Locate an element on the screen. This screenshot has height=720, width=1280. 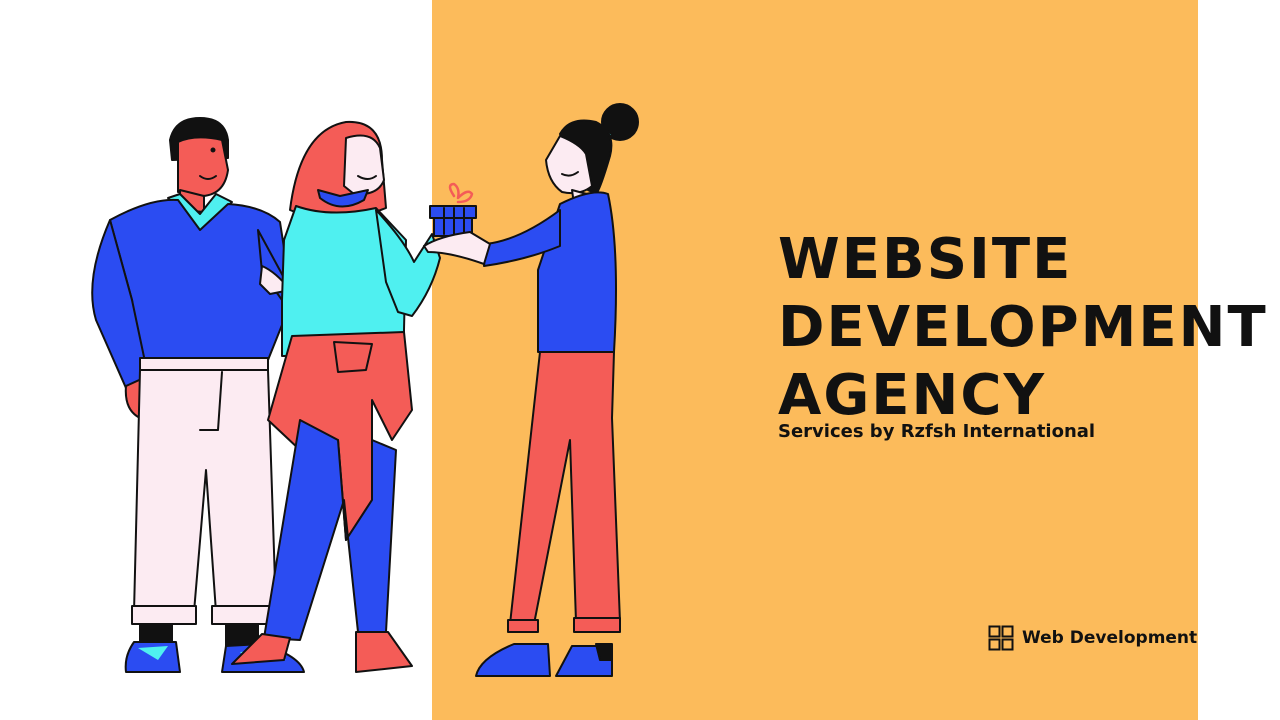
headline-line-2: DEVELOPMENT is located at coordinates (1023, 327).